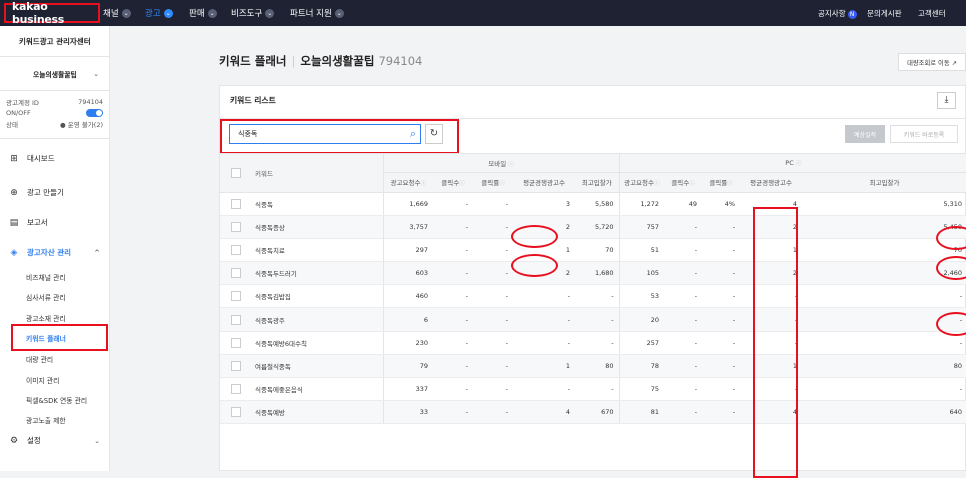 Image resolution: width=966 pixels, height=478 pixels. What do you see at coordinates (159, 13) in the screenshot?
I see `nav-ad: 광고 ⌄` at bounding box center [159, 13].